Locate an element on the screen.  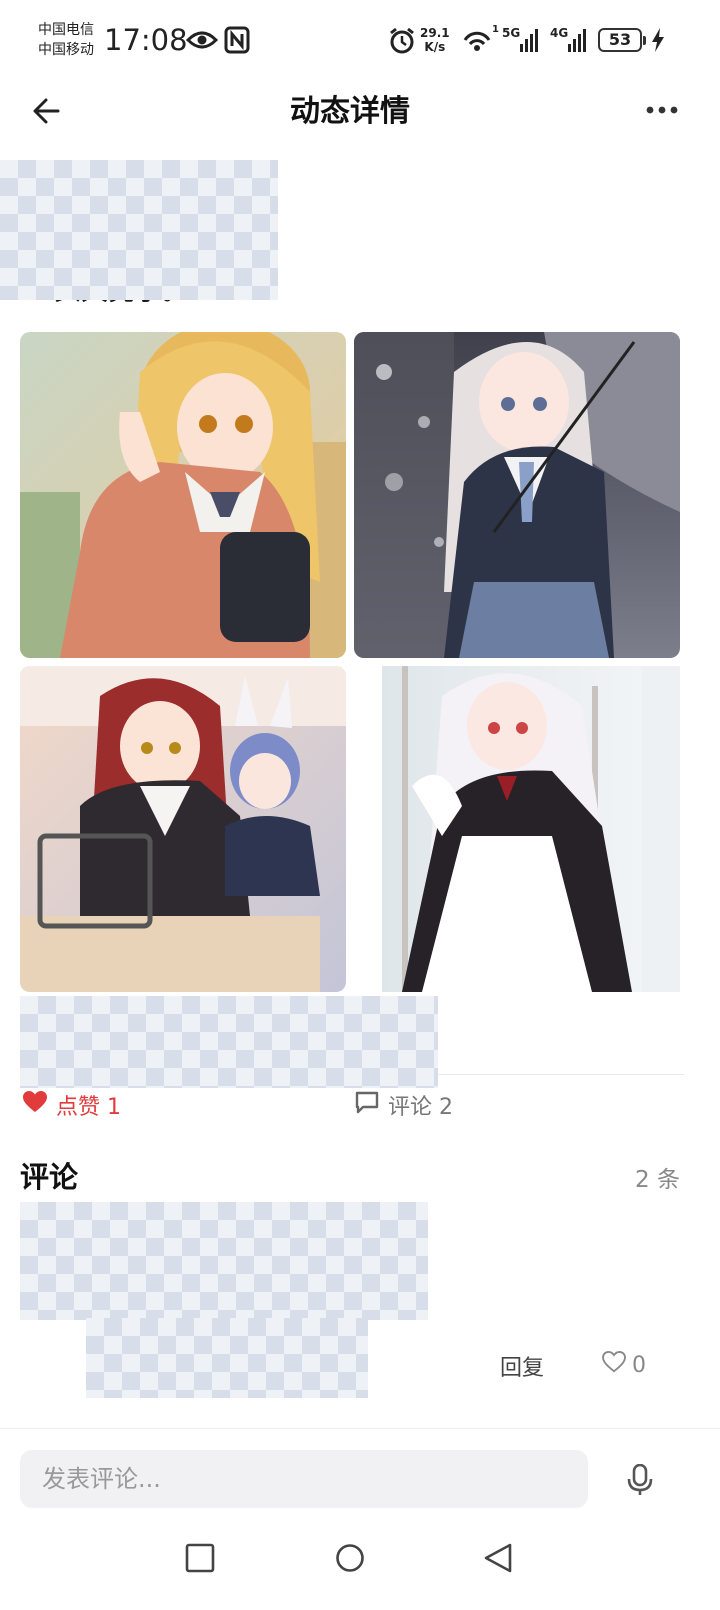
comment-button: 评论 2 is located at coordinates (403, 1105).